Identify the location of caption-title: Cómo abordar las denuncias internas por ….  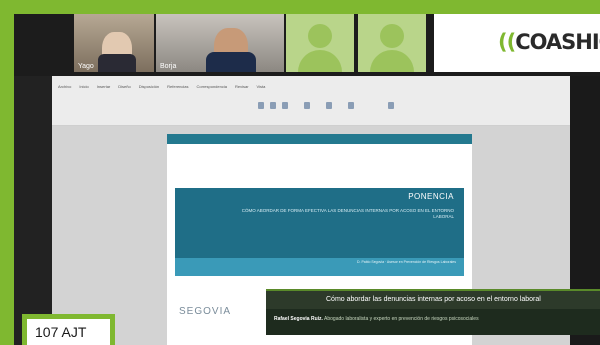
(433, 299).